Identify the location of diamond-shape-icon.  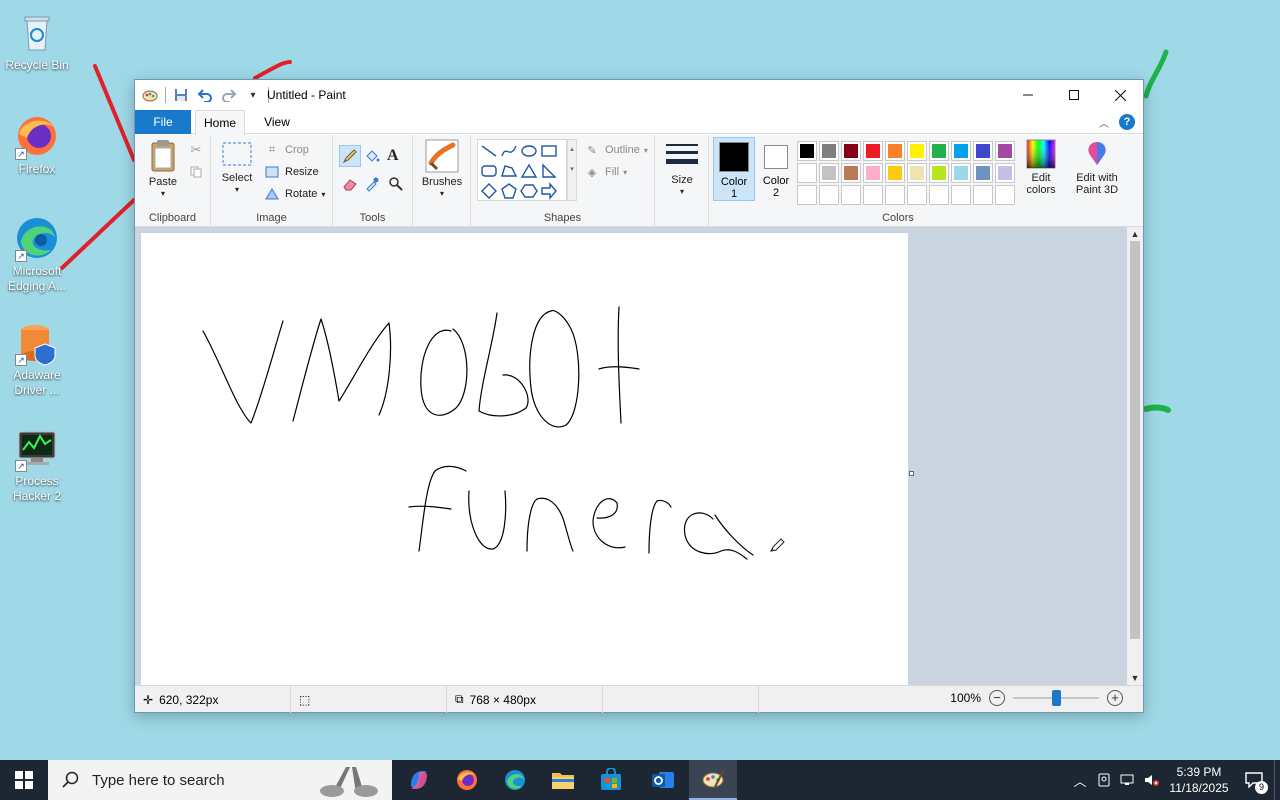
(489, 191).